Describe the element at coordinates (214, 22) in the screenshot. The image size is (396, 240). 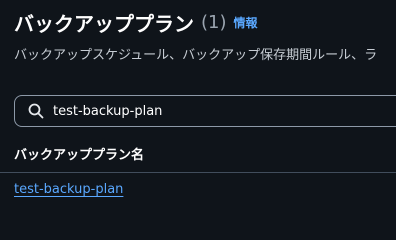
I see `item-count: (1)` at that location.